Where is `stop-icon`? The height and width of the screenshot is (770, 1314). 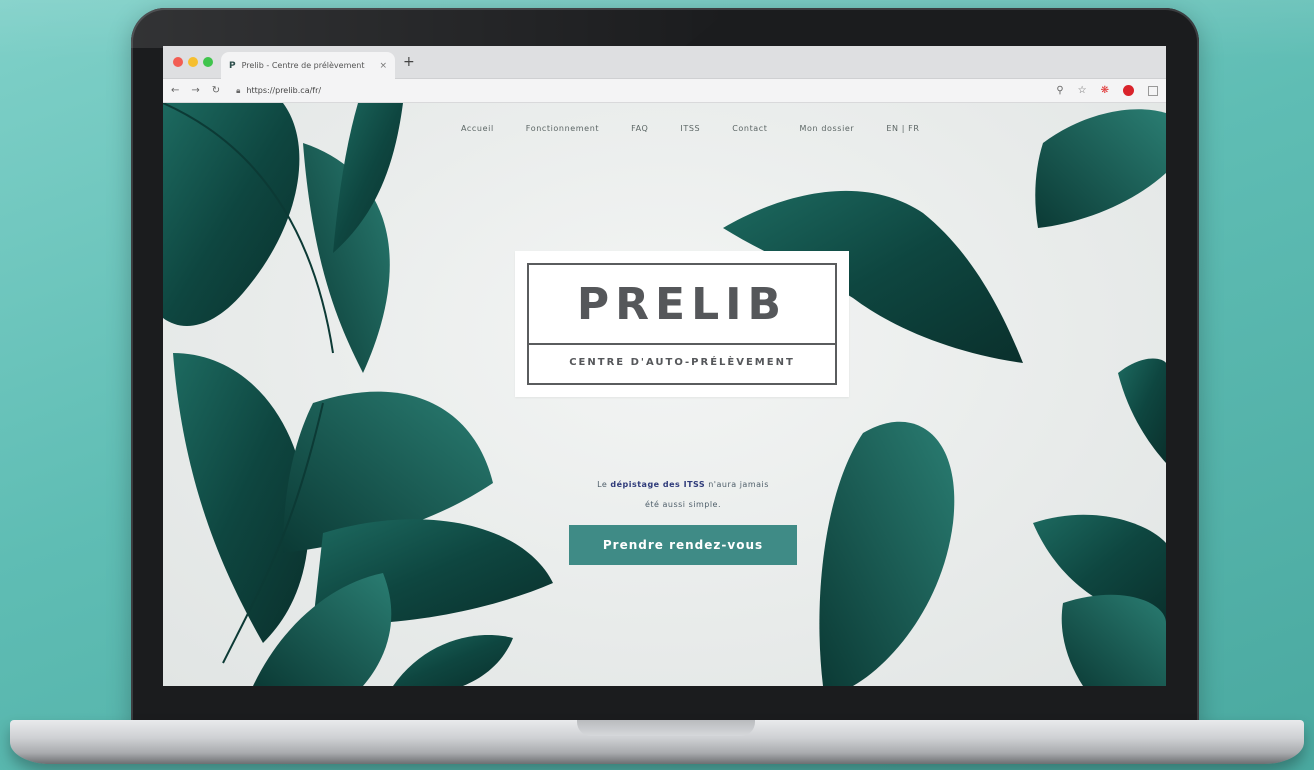
stop-icon is located at coordinates (1128, 90).